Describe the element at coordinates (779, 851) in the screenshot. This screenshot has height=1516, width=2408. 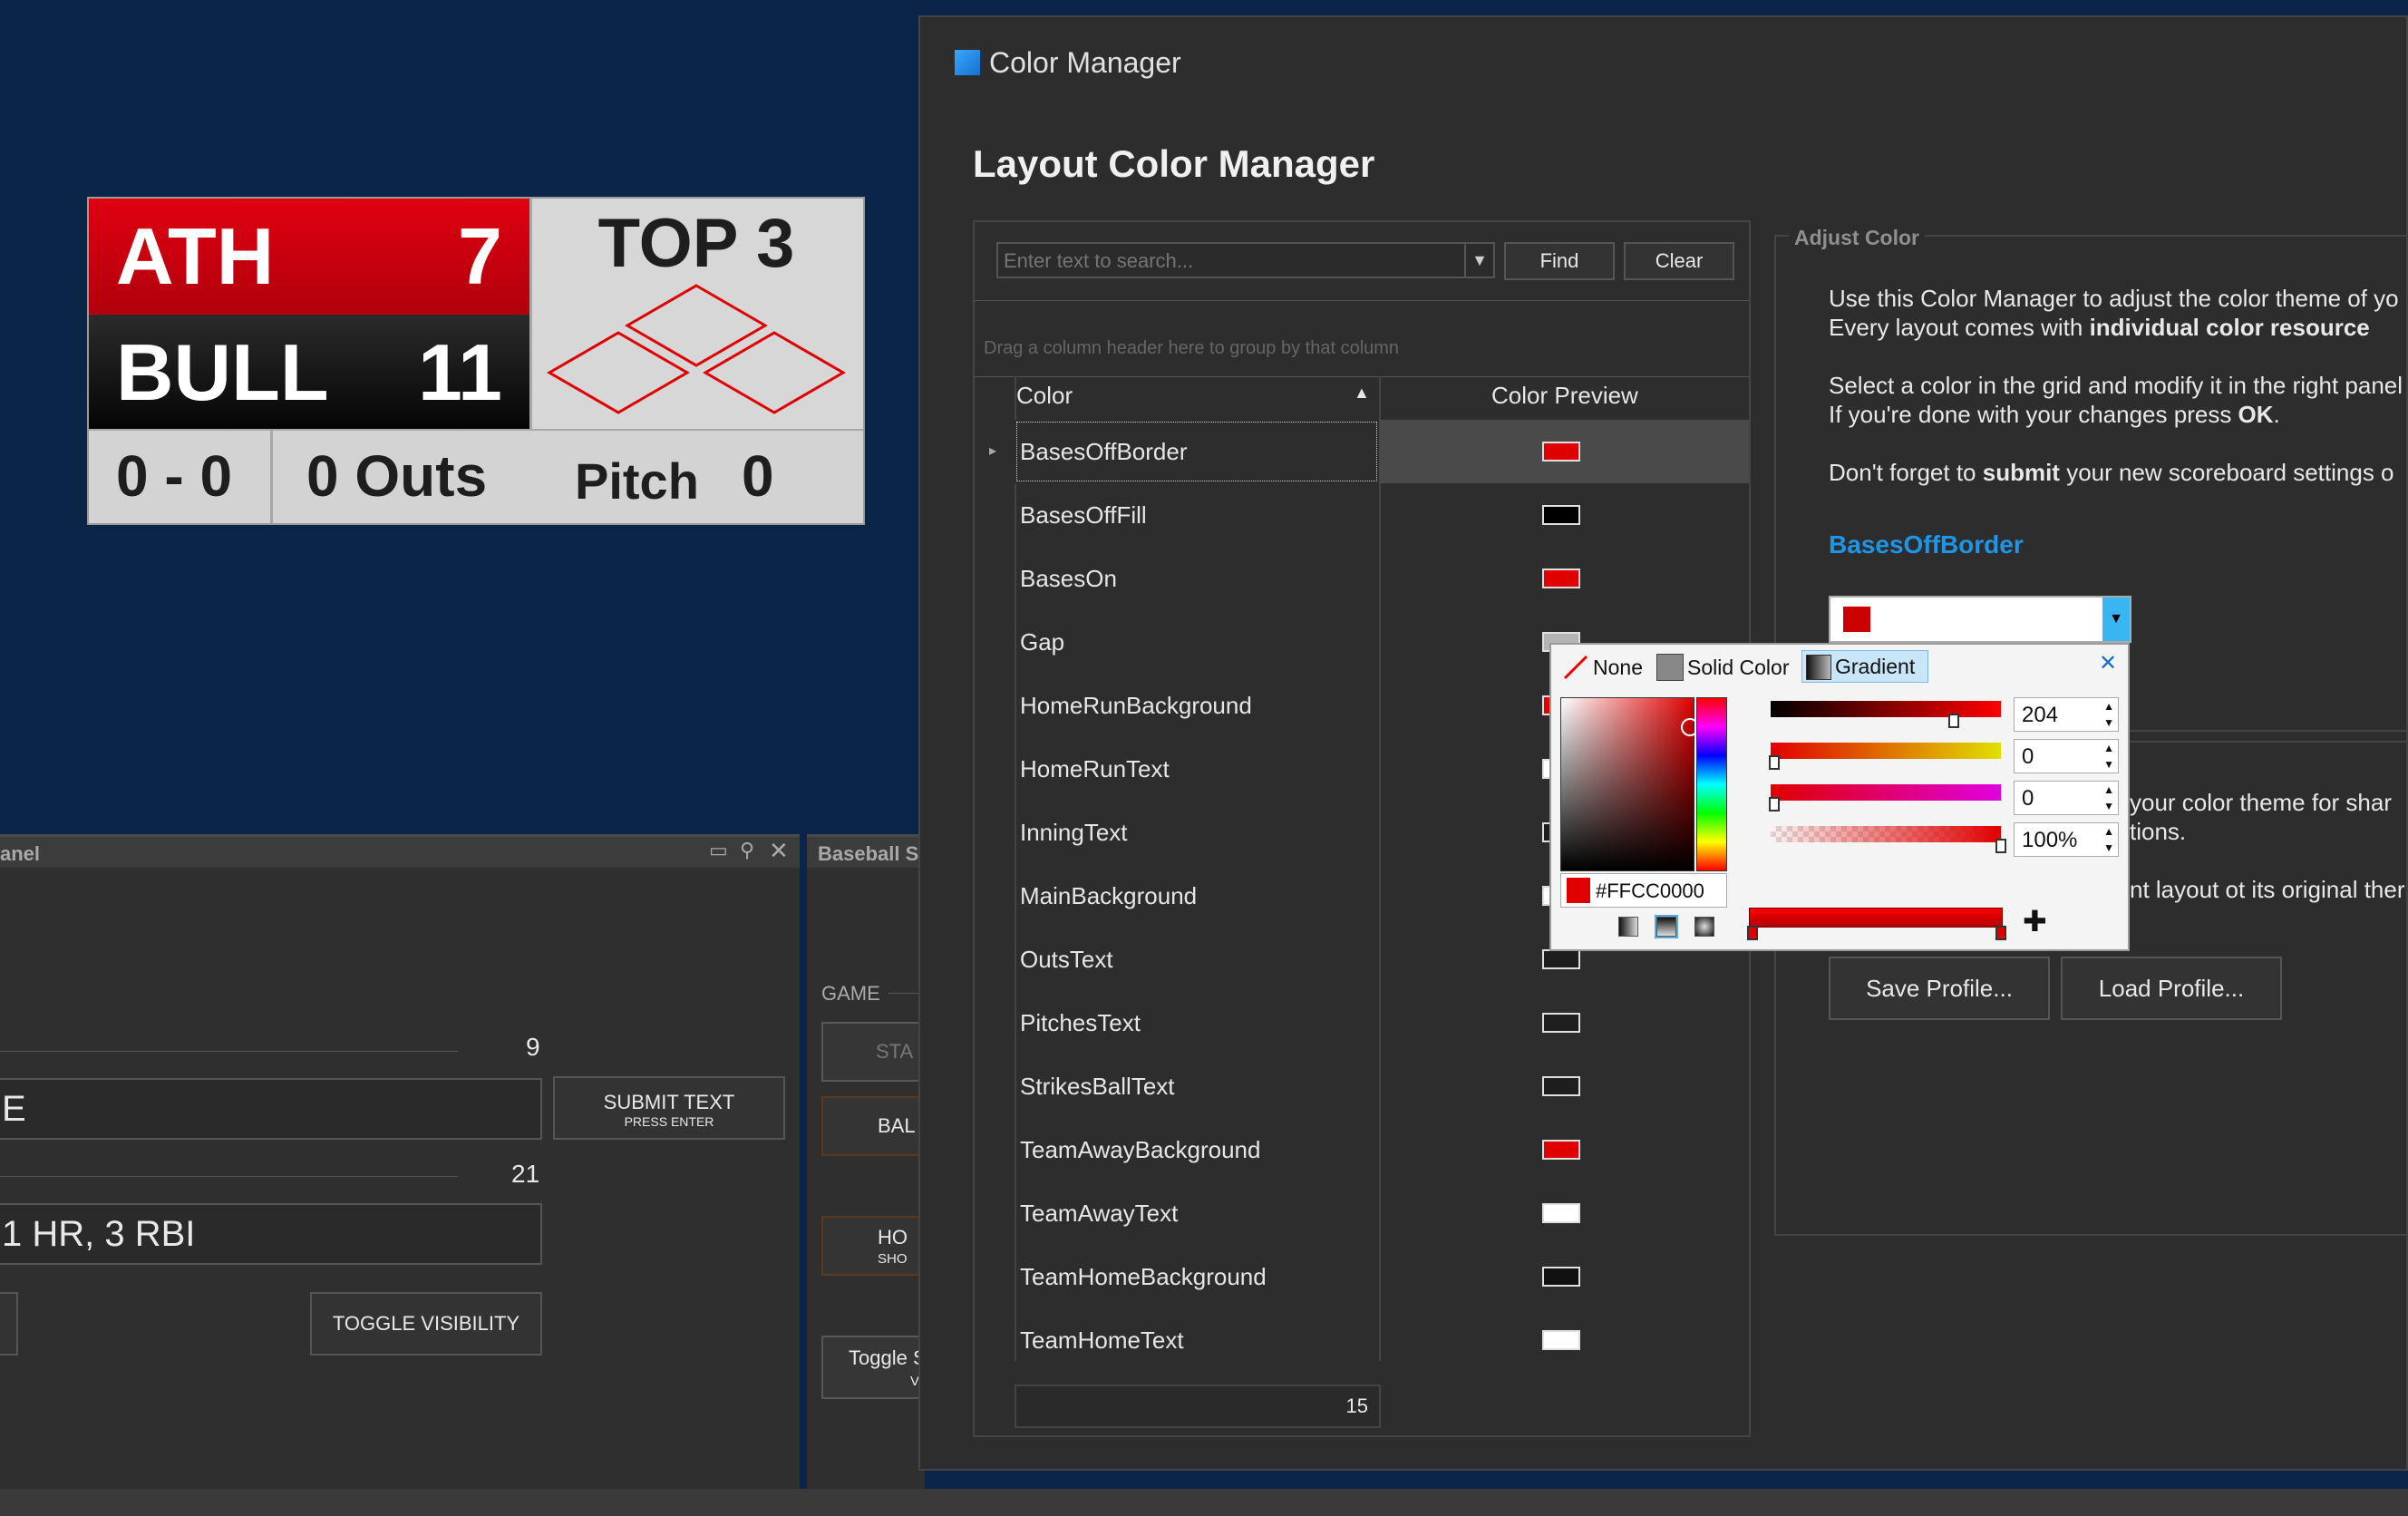
I see `close-icon: ✕` at that location.